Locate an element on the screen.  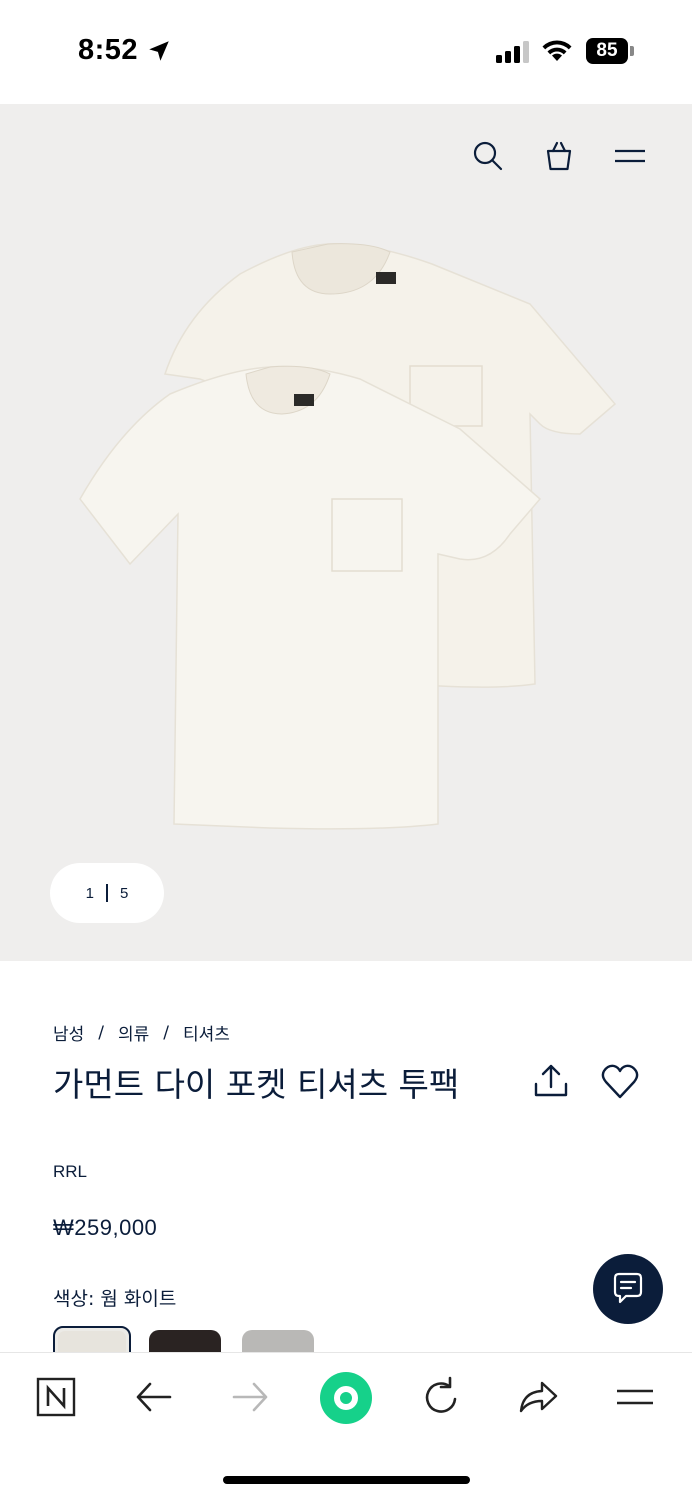
share-arrow-icon is located at coordinates (538, 1397).